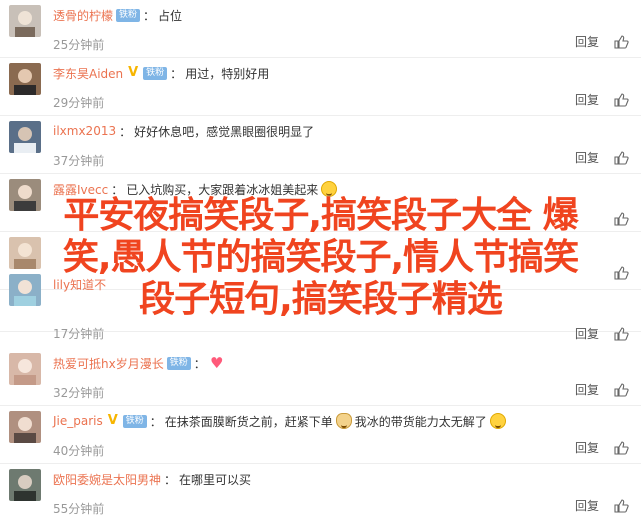 The image size is (641, 529). What do you see at coordinates (79, 451) in the screenshot?
I see `timestamp: 40分钟前` at bounding box center [79, 451].